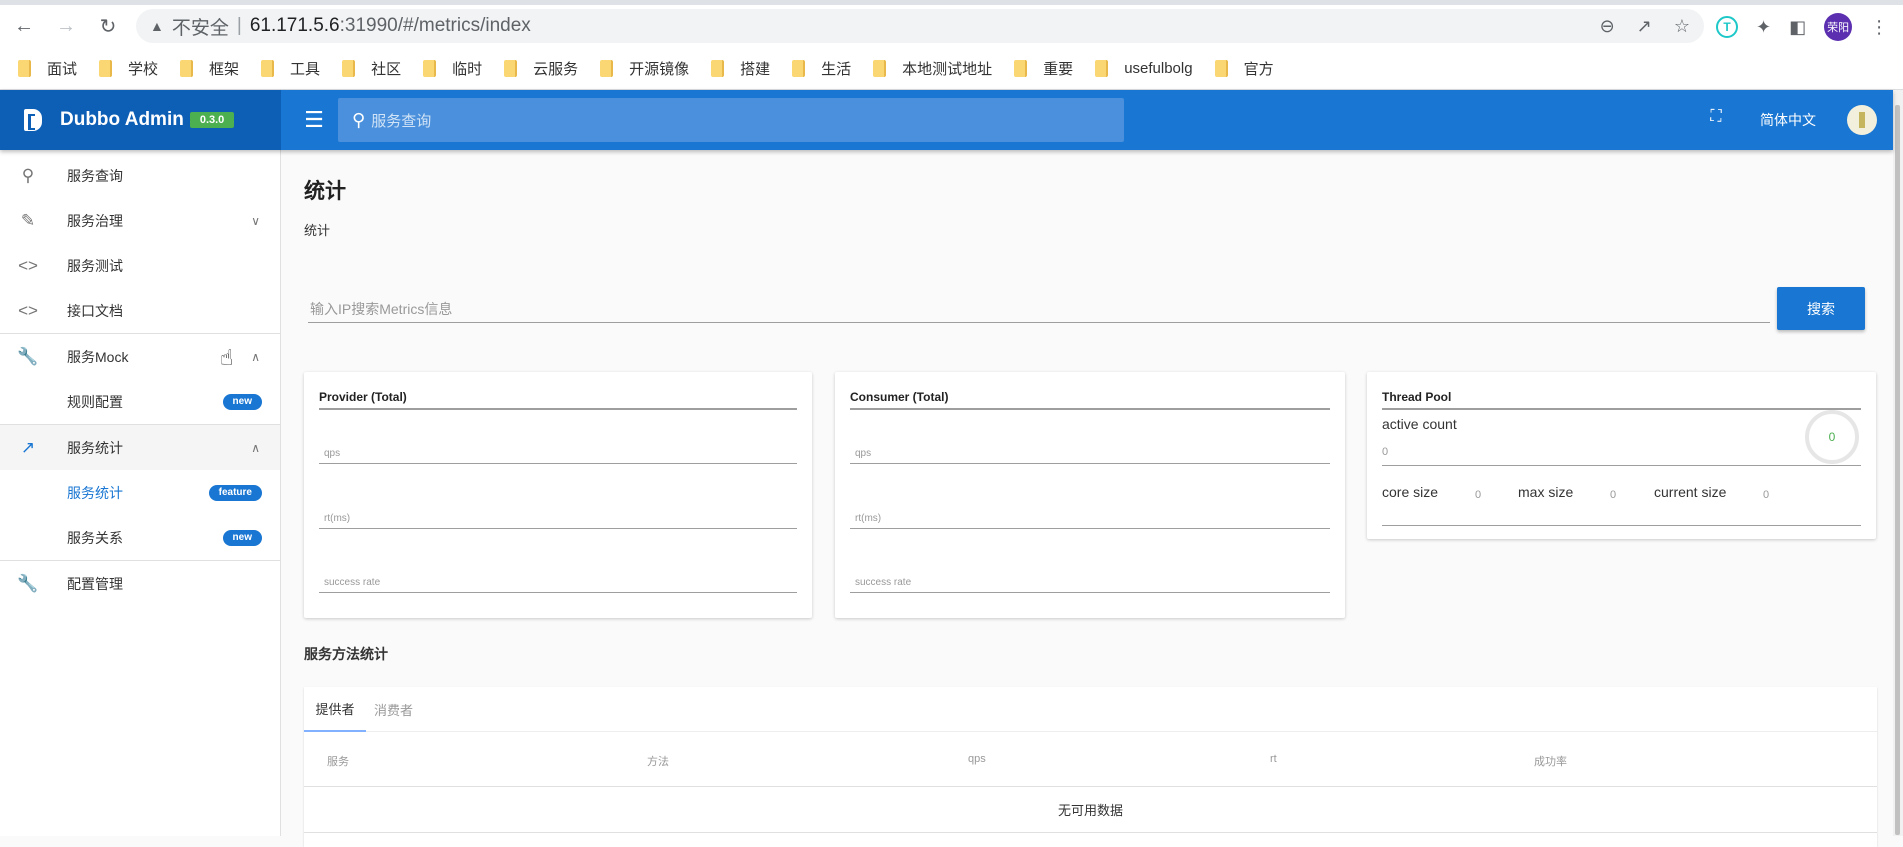 Image resolution: width=1903 pixels, height=847 pixels. What do you see at coordinates (558, 580) in the screenshot?
I see `provider-success-rate-field: success rate` at bounding box center [558, 580].